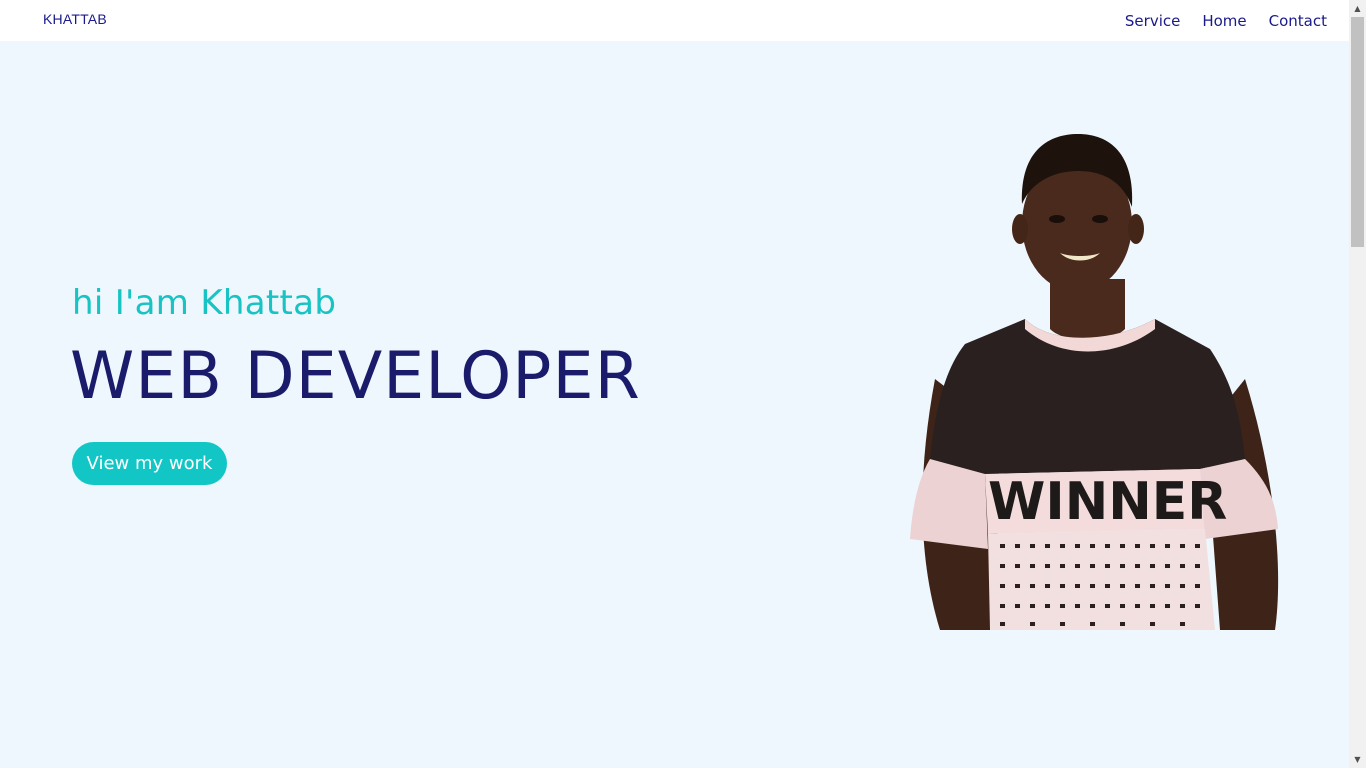 The height and width of the screenshot is (768, 1366). What do you see at coordinates (1357, 132) in the screenshot?
I see `scroll-thumb` at bounding box center [1357, 132].